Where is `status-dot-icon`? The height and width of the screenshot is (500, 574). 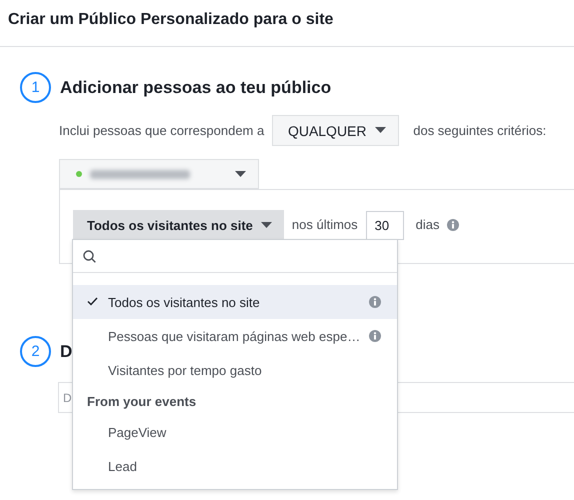
status-dot-icon is located at coordinates (79, 174).